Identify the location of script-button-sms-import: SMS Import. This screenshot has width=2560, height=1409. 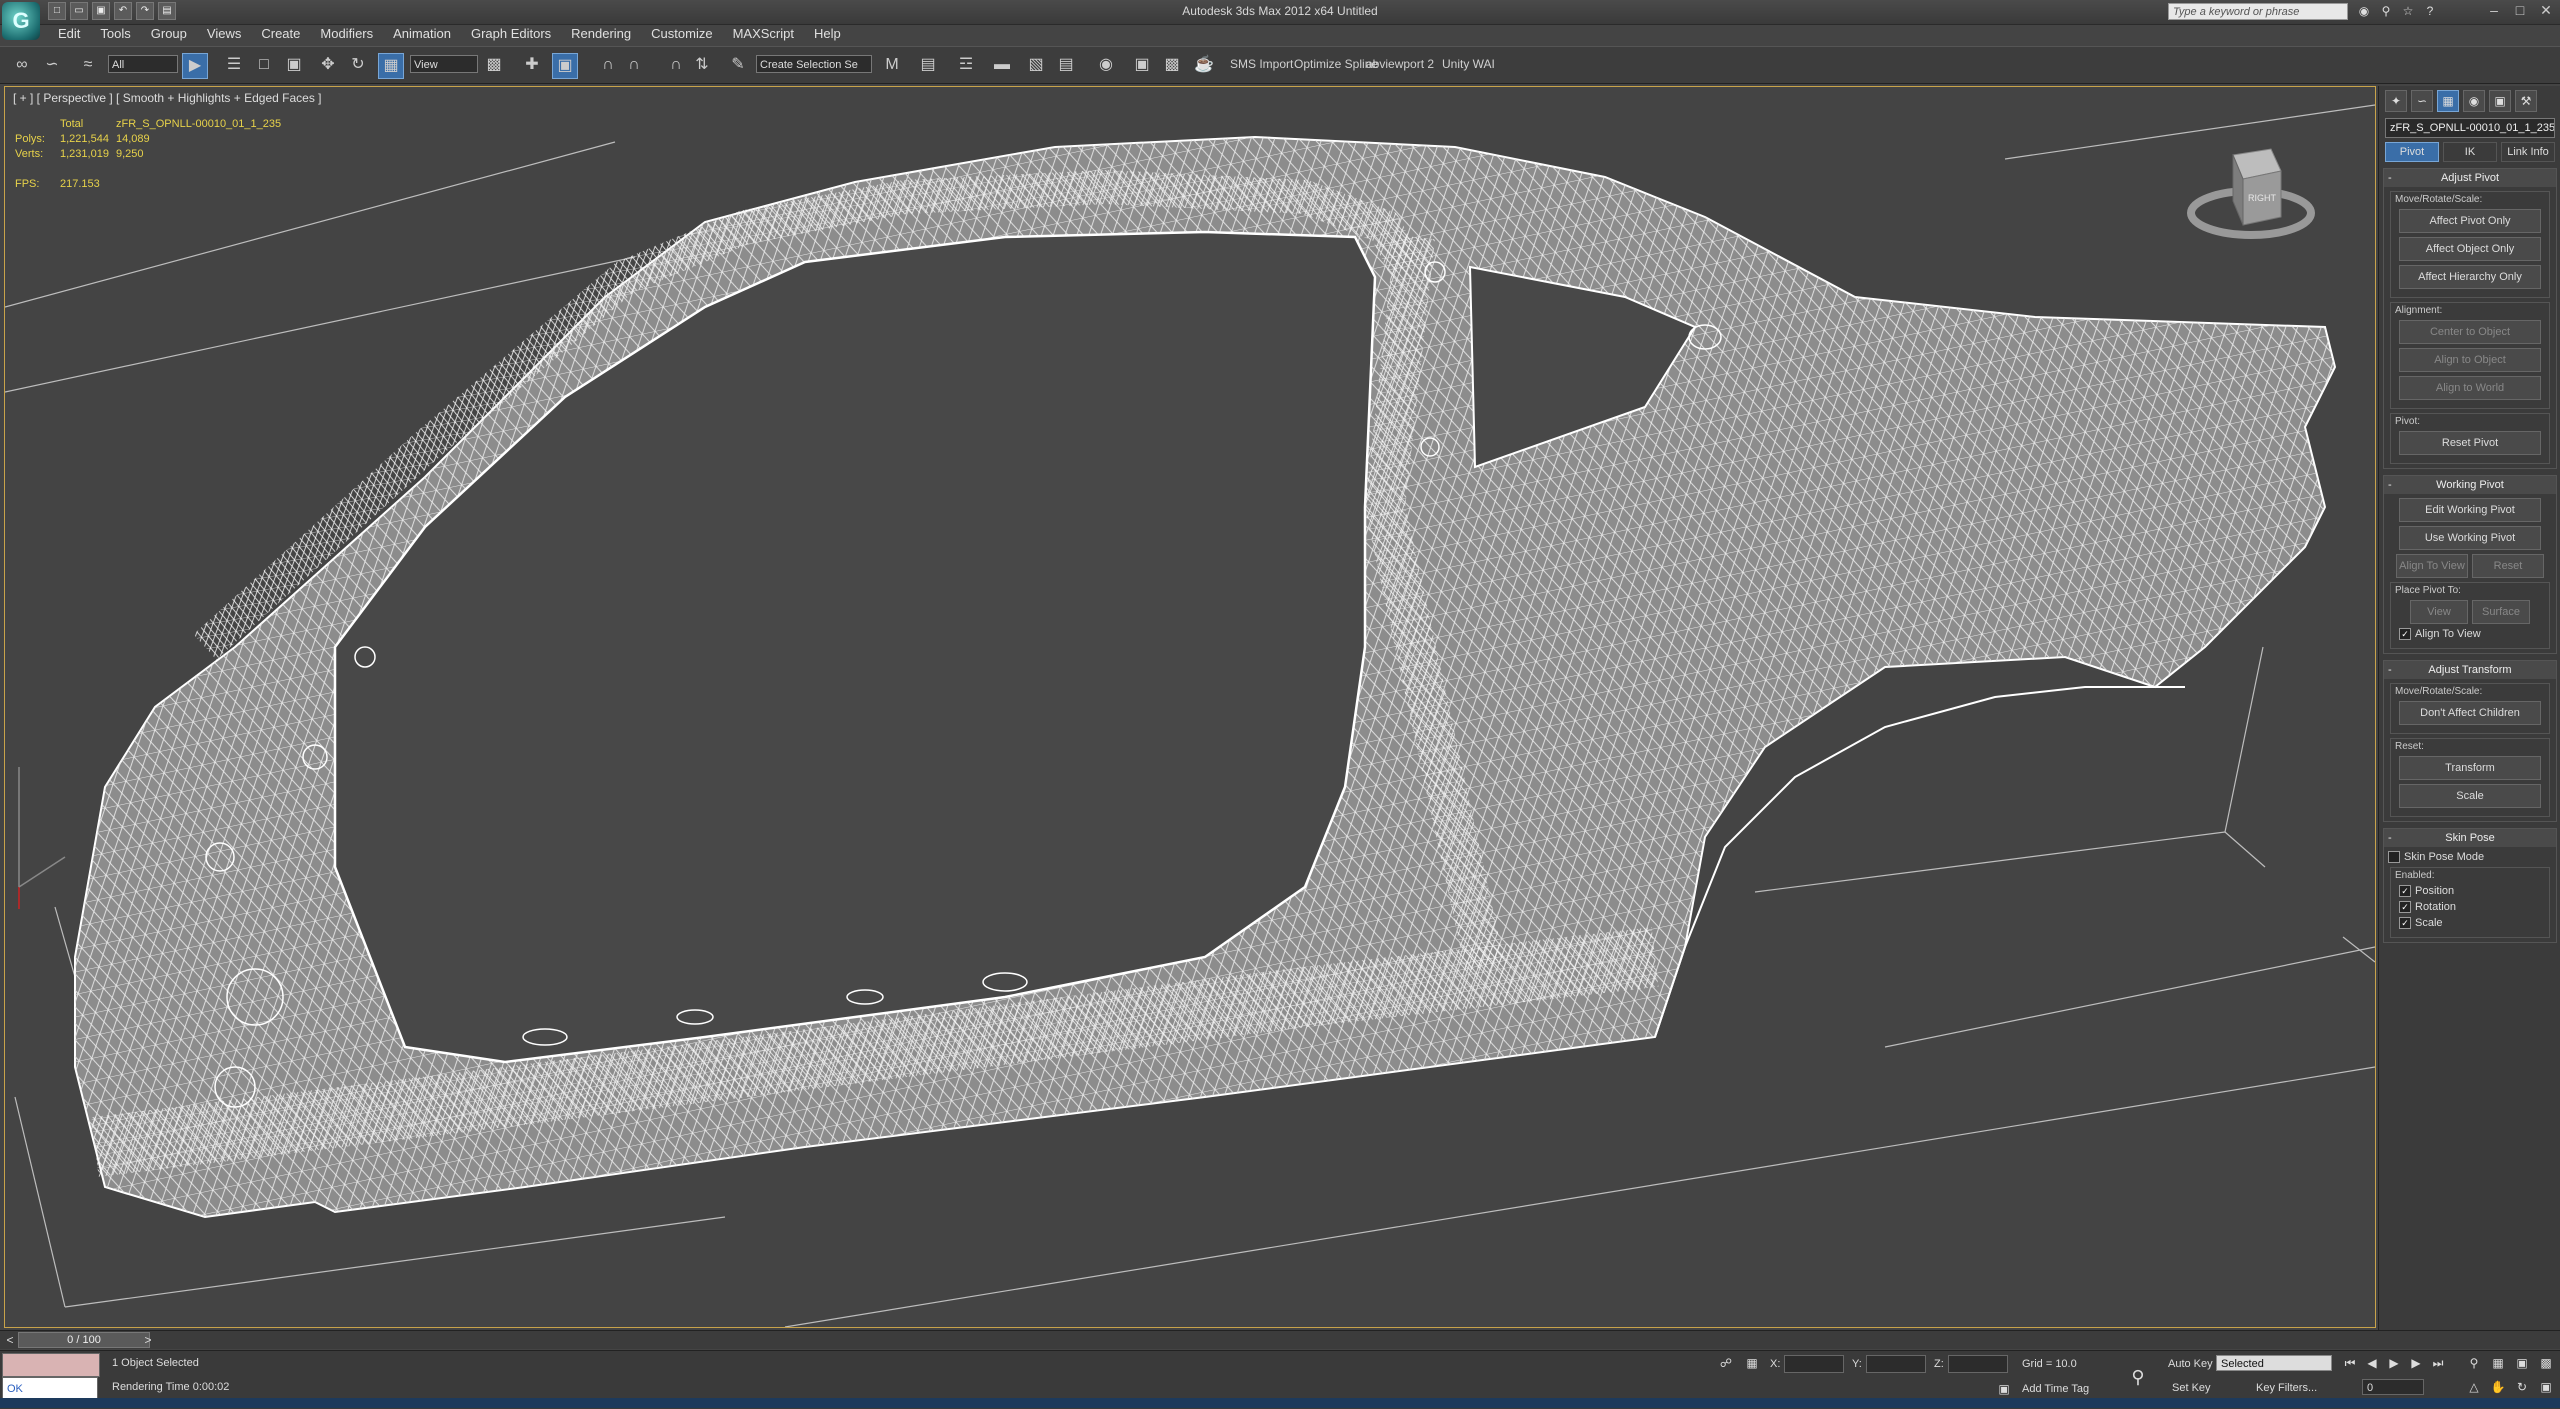
(1261, 64).